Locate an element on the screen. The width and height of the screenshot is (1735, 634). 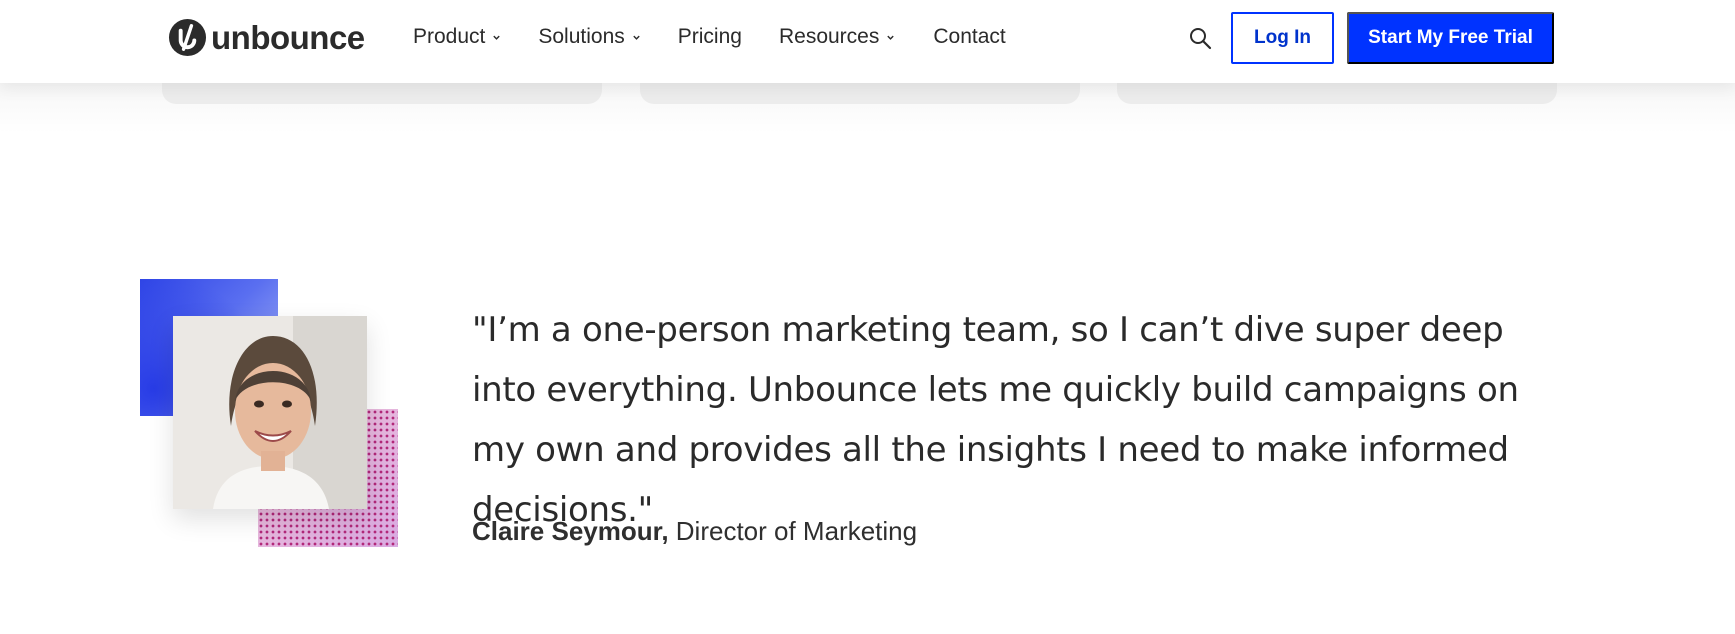
nav-pricing: Pricing is located at coordinates (710, 37).